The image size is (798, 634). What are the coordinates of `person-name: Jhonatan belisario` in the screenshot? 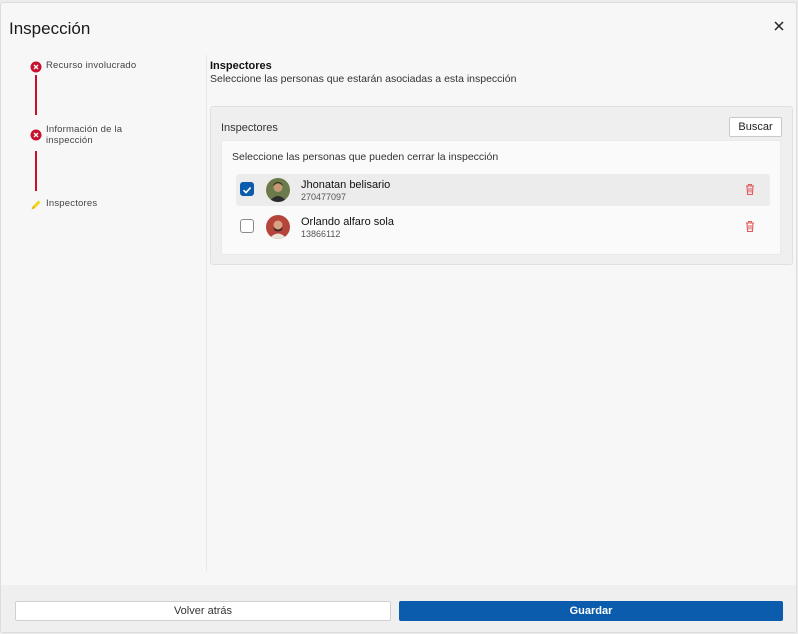 It's located at (346, 185).